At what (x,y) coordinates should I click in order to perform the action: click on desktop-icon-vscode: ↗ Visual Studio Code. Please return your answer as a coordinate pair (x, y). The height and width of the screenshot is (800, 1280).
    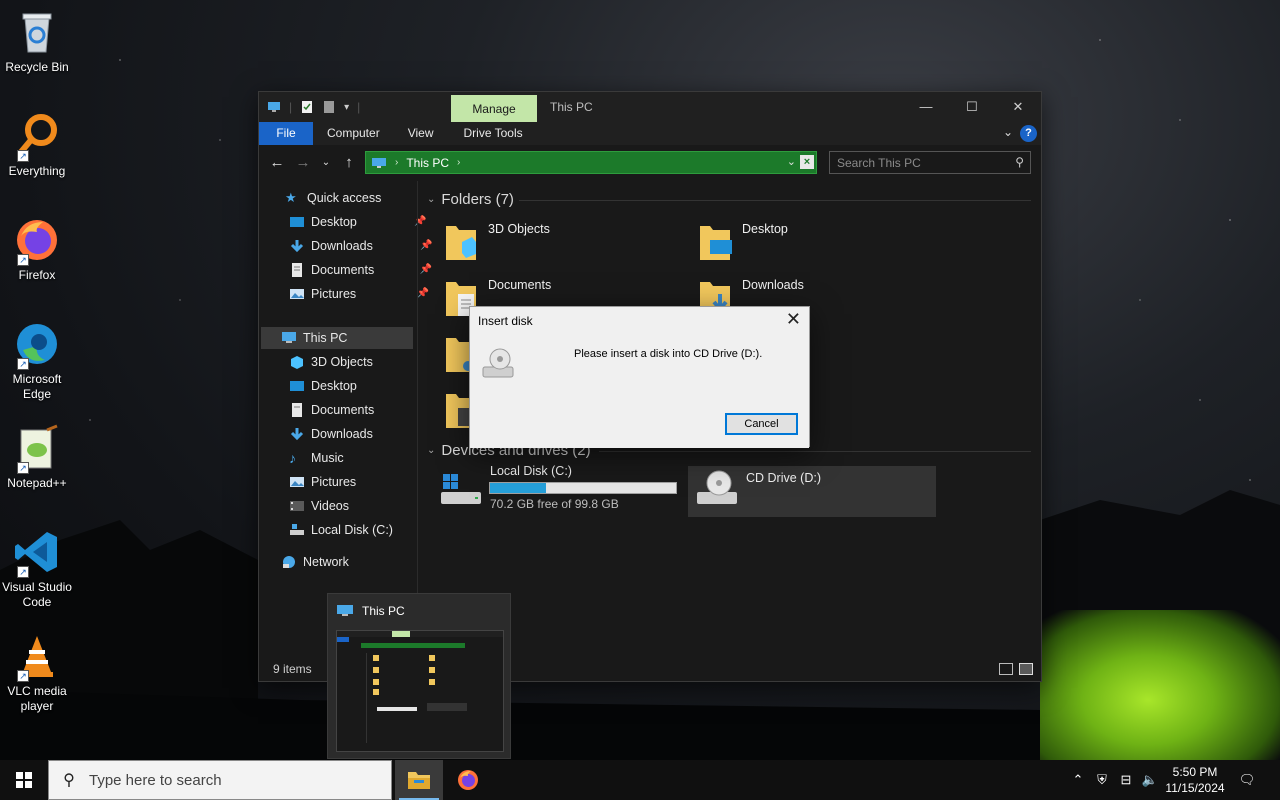
    Looking at the image, I should click on (37, 569).